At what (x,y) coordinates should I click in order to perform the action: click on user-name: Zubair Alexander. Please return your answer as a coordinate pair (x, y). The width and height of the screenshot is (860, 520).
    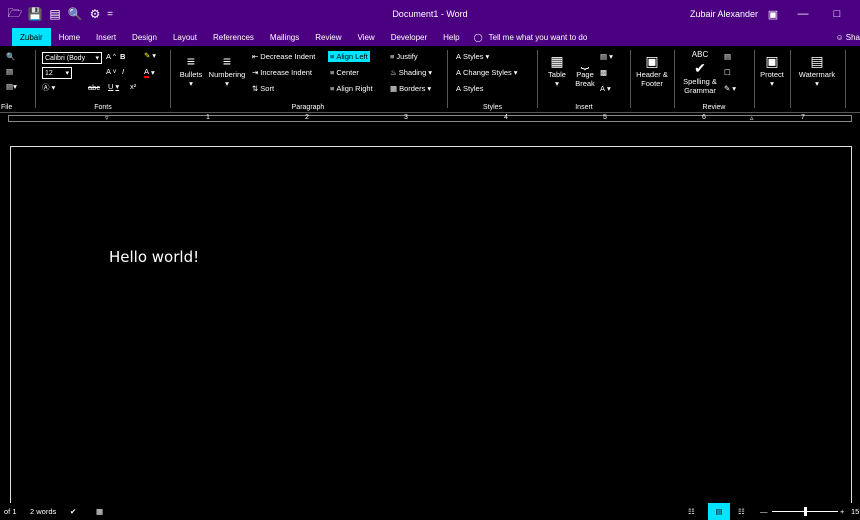
    Looking at the image, I should click on (724, 14).